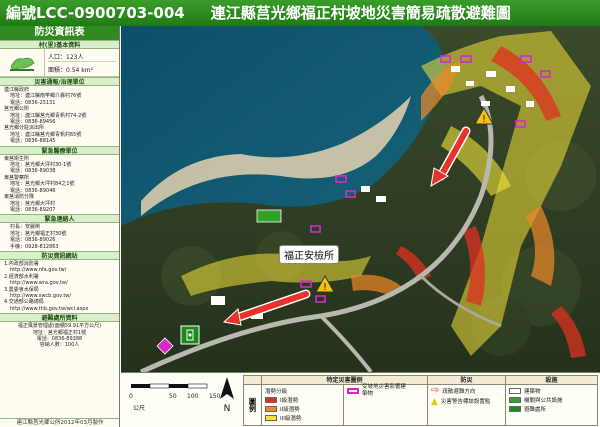 The image size is (600, 427). What do you see at coordinates (34, 246) in the screenshot?
I see `contact-person-line: 手機：0928-812863` at bounding box center [34, 246].